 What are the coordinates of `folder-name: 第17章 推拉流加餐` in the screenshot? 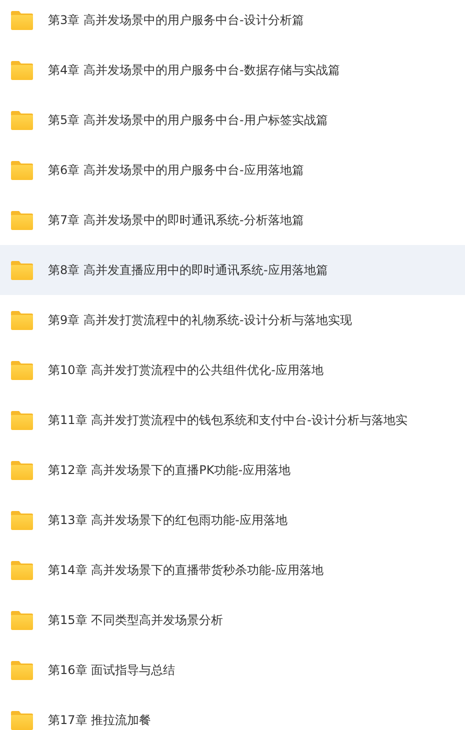 It's located at (100, 720).